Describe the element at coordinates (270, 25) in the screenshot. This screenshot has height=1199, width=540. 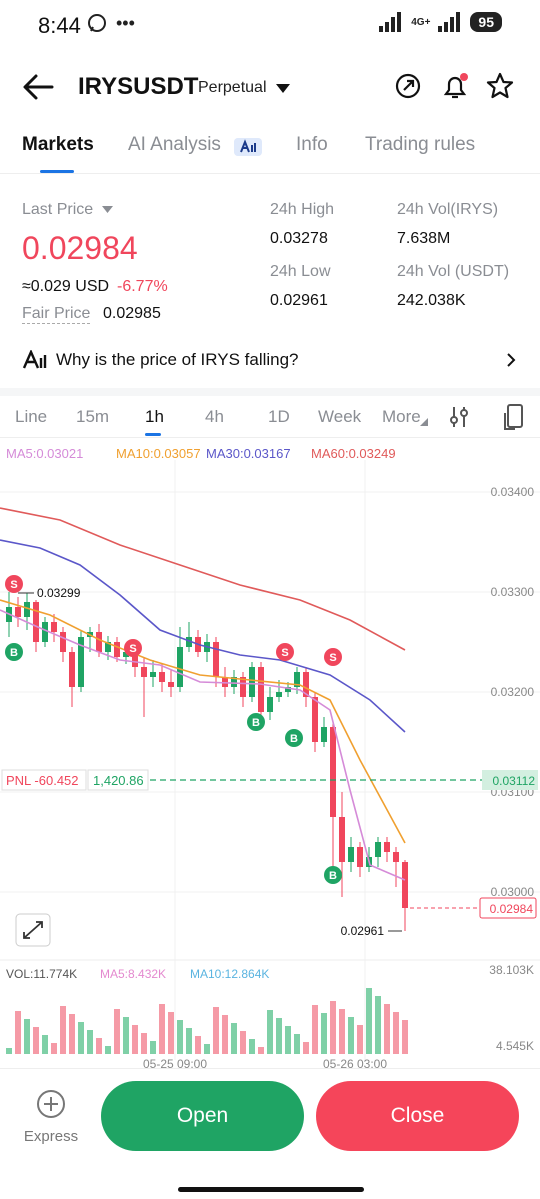
I see `status-bar: 8:44 ••• 4G+ 95` at that location.